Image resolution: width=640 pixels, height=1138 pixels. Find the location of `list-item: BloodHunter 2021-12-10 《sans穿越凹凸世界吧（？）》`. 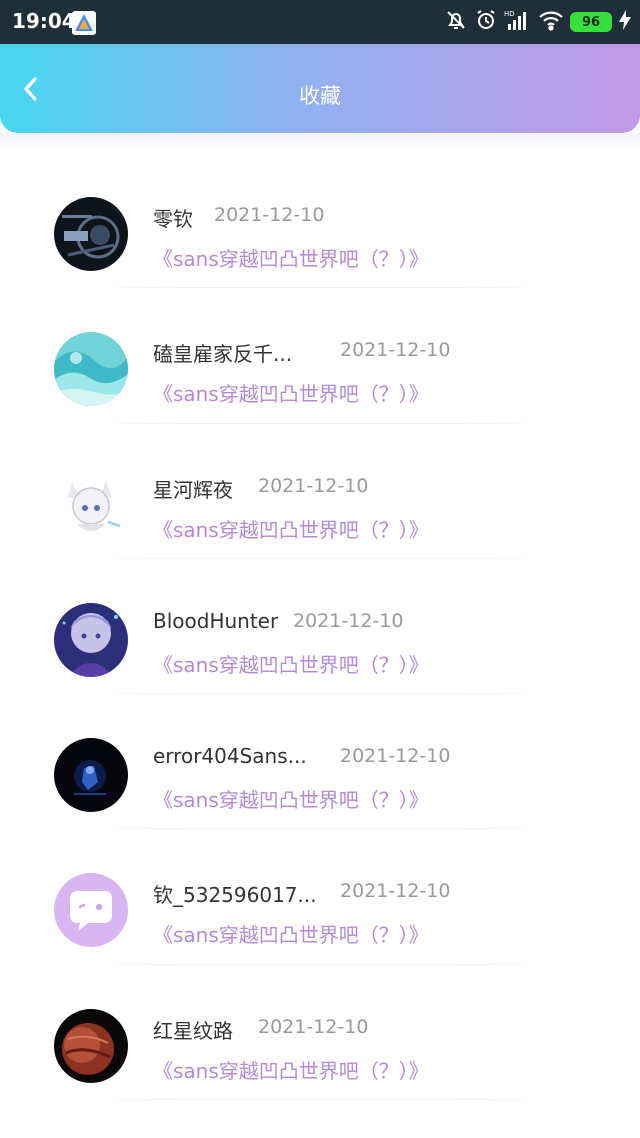

list-item: BloodHunter 2021-12-10 《sans穿越凹凸世界吧（？）》 is located at coordinates (320, 627).